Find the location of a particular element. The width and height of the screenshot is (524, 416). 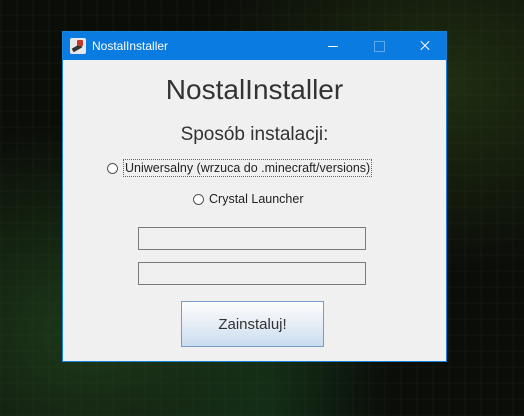

radio-option-crystal-launcher: Crystal Launcher is located at coordinates (248, 199).